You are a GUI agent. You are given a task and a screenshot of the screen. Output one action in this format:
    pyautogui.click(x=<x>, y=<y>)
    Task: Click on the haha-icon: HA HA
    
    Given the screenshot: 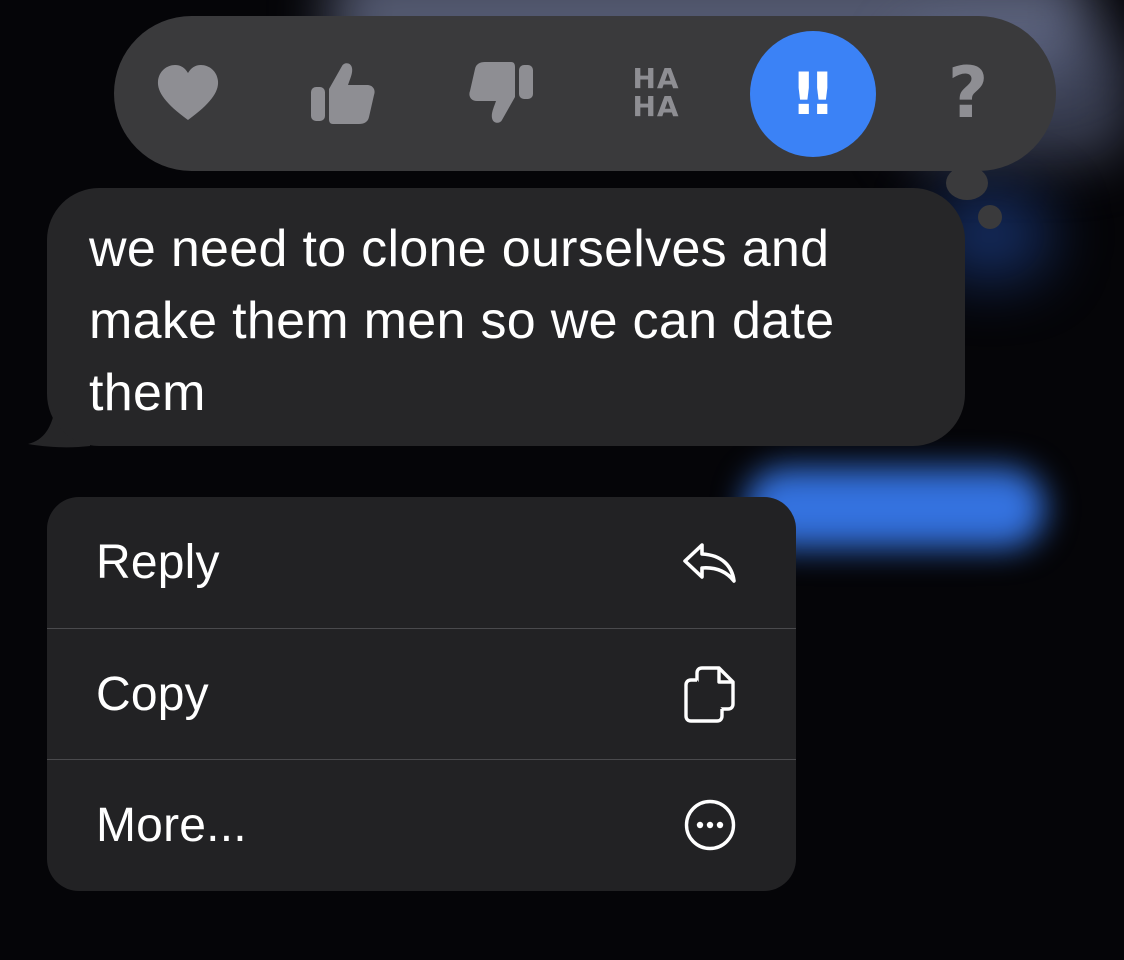 What is the action you would take?
    pyautogui.click(x=655, y=93)
    